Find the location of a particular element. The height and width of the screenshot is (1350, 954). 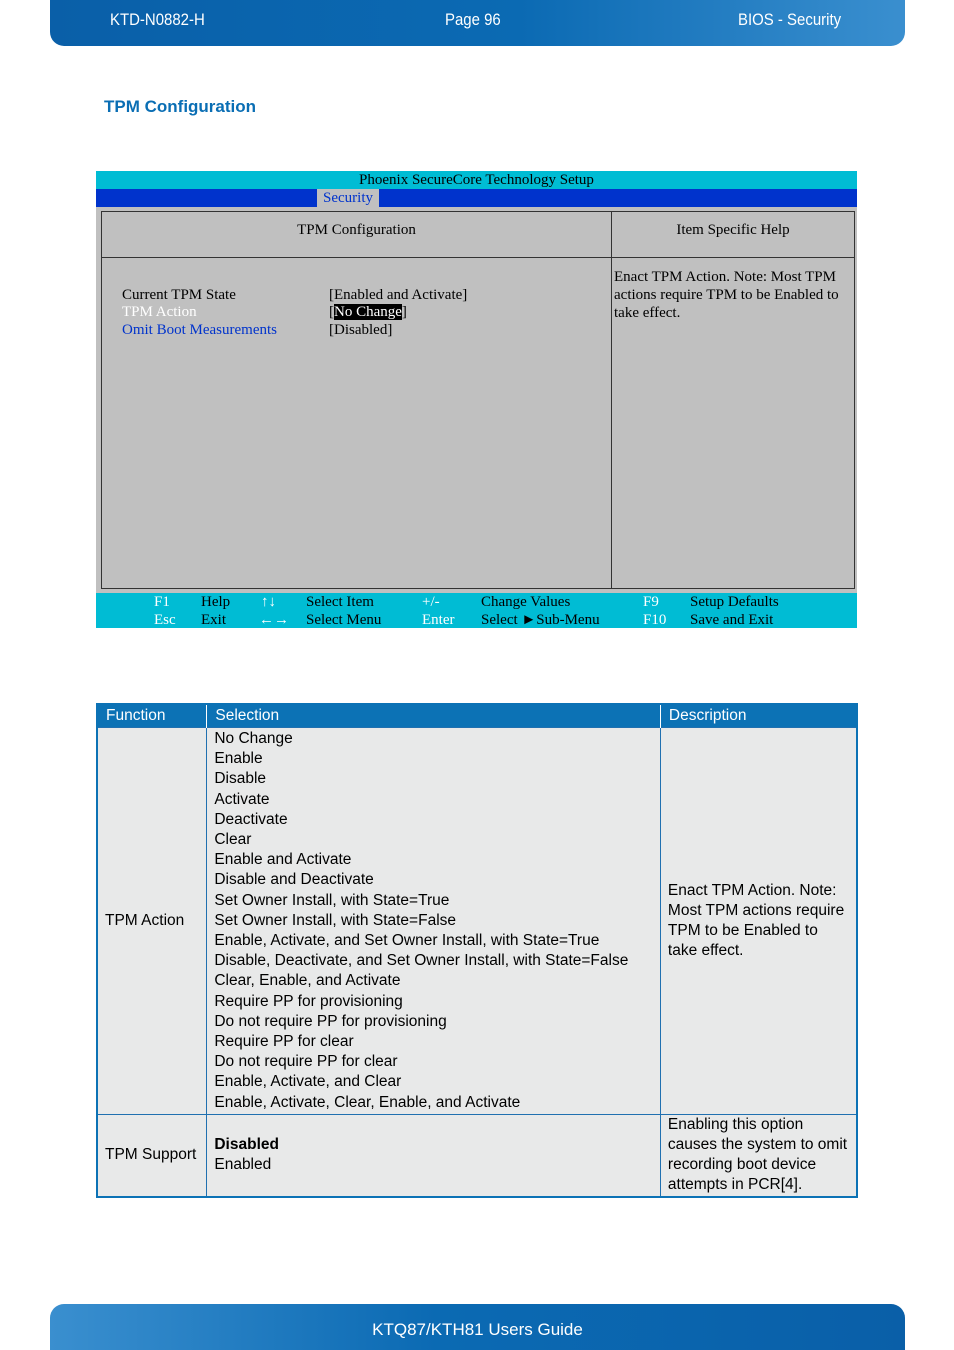

arrow-up-down-icon: ↑↓ is located at coordinates (268, 602).